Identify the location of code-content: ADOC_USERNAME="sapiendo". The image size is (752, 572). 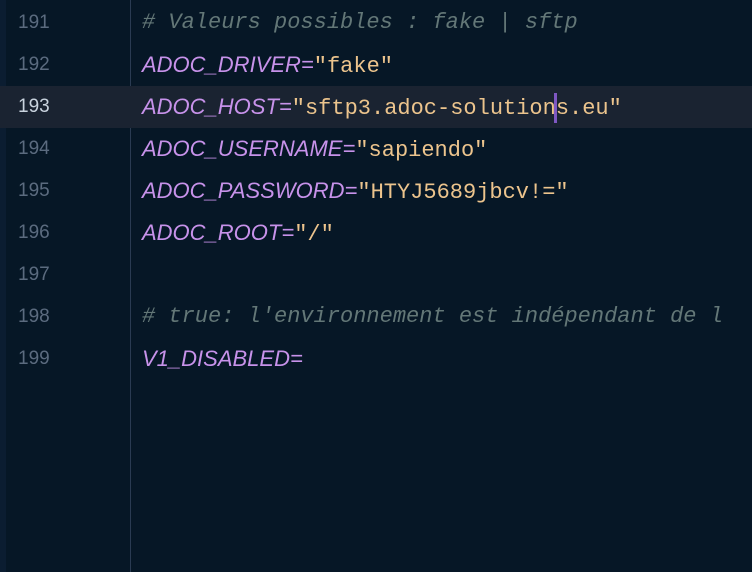
(314, 149).